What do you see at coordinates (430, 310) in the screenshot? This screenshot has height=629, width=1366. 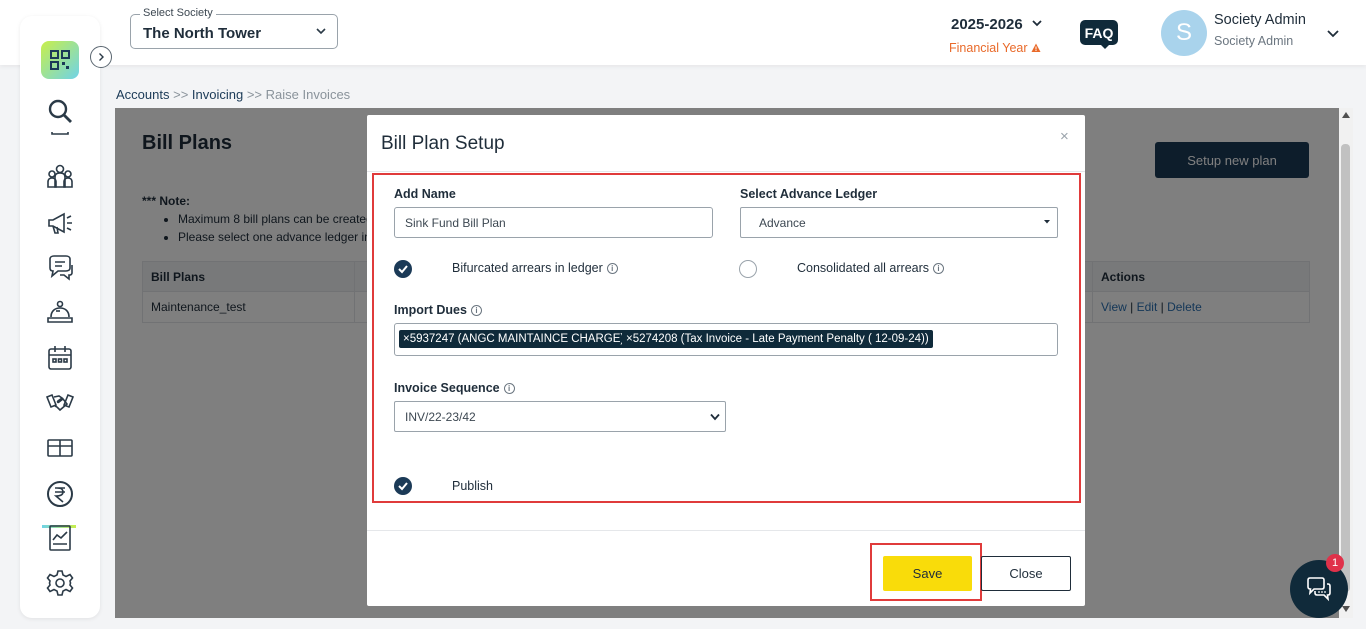 I see `import-dues-label: Import Dues` at bounding box center [430, 310].